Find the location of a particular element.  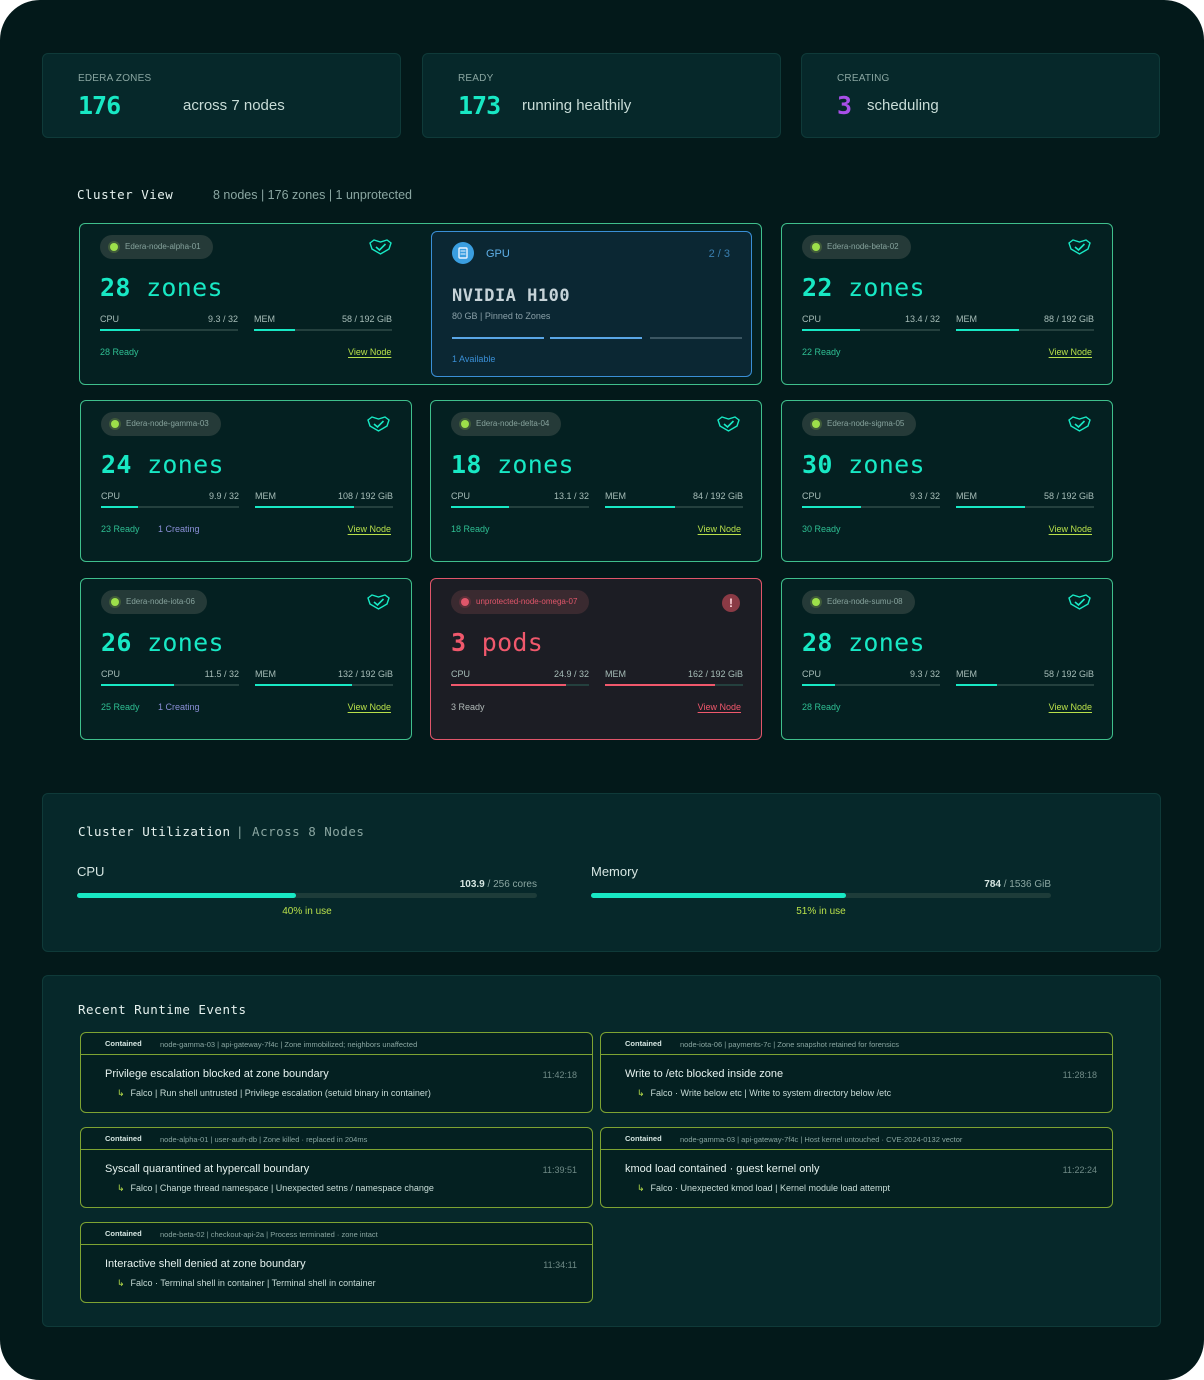

warning-icon: ! is located at coordinates (731, 603).